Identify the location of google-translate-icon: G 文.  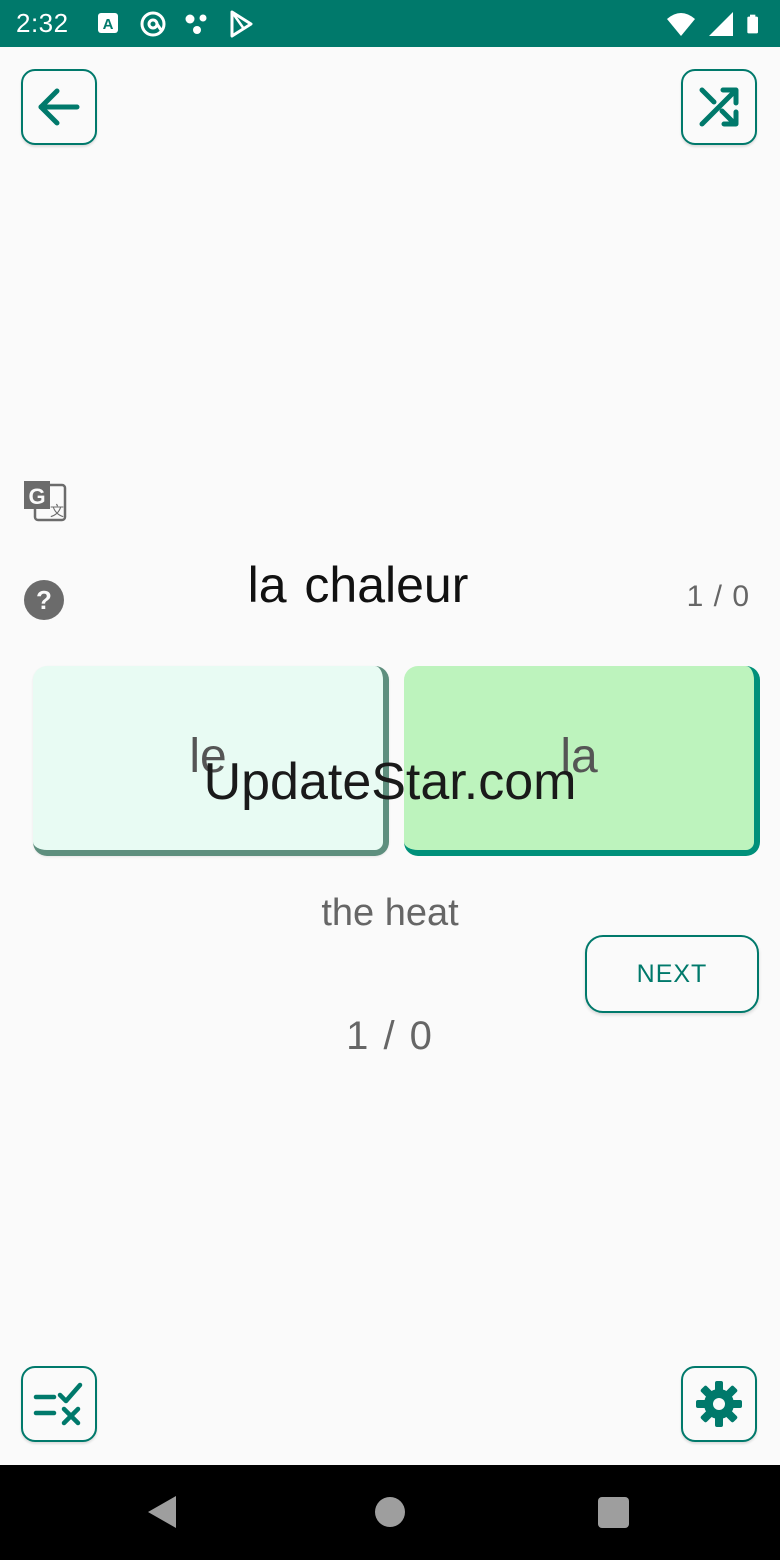
(44, 500).